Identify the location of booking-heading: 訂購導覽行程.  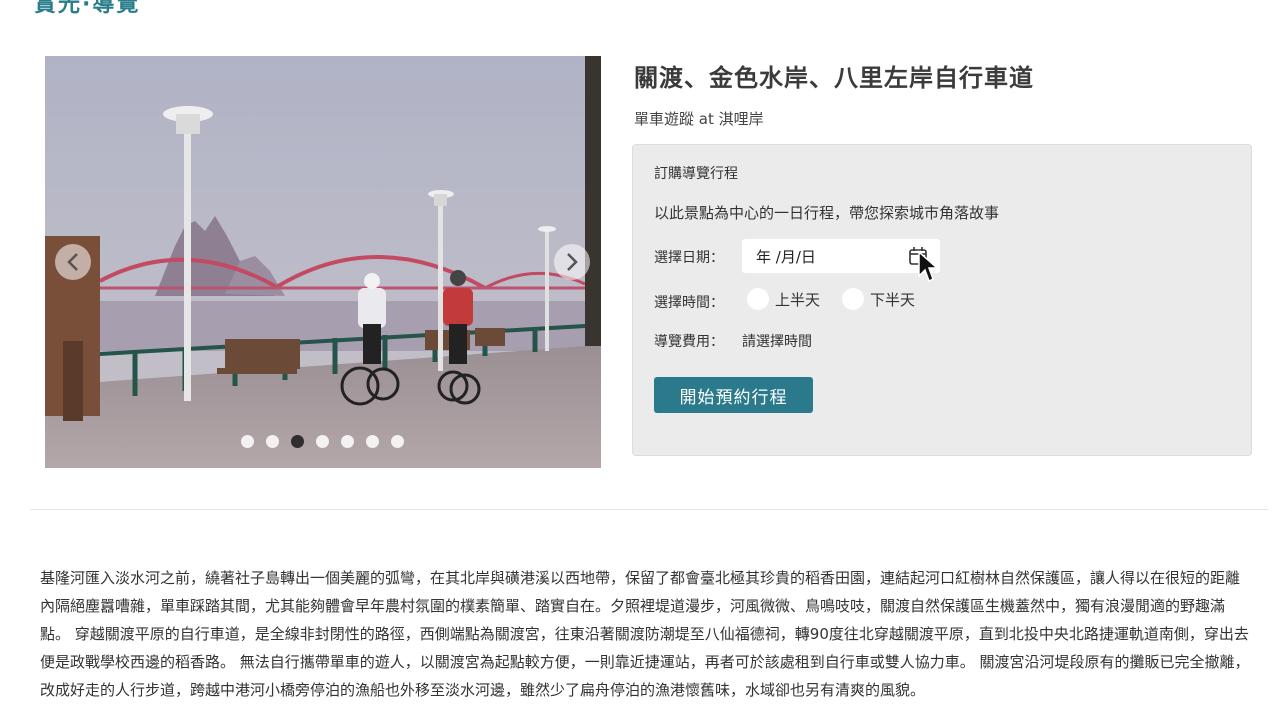
(696, 174).